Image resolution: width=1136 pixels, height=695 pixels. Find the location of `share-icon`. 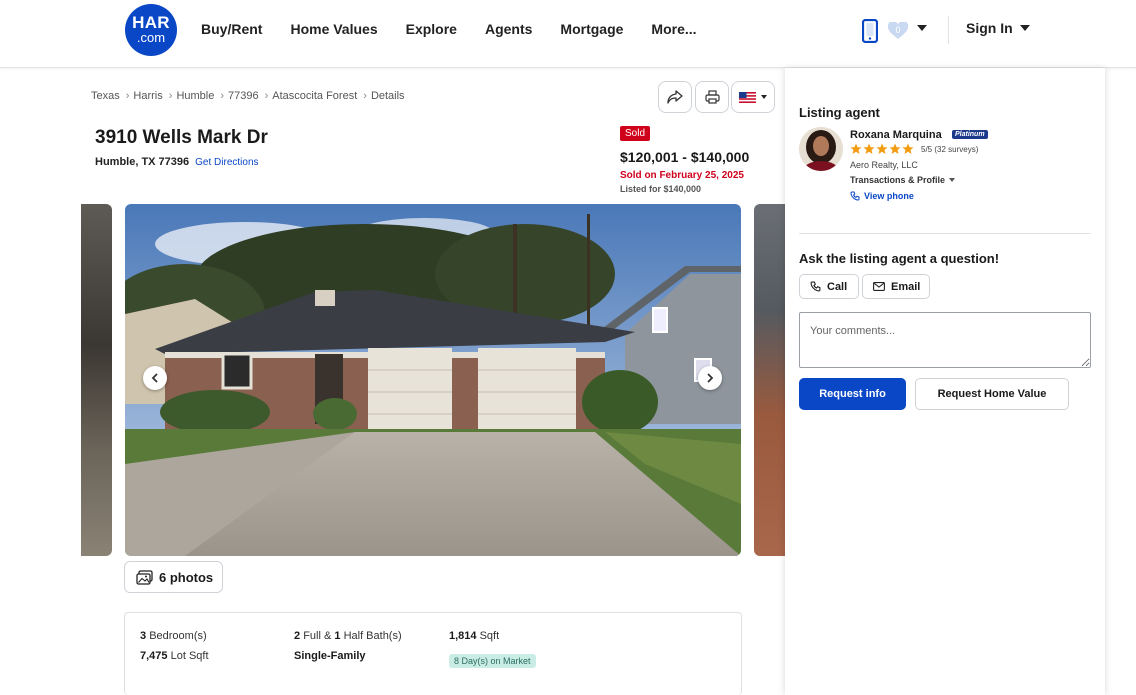

share-icon is located at coordinates (675, 97).